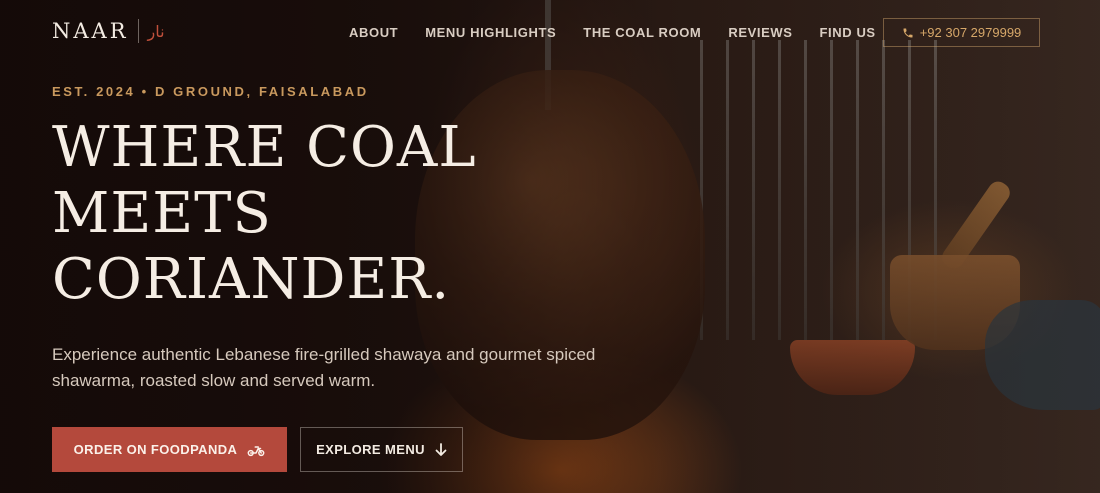  Describe the element at coordinates (251, 279) in the screenshot. I see `headline-line: CORIANDER.` at that location.